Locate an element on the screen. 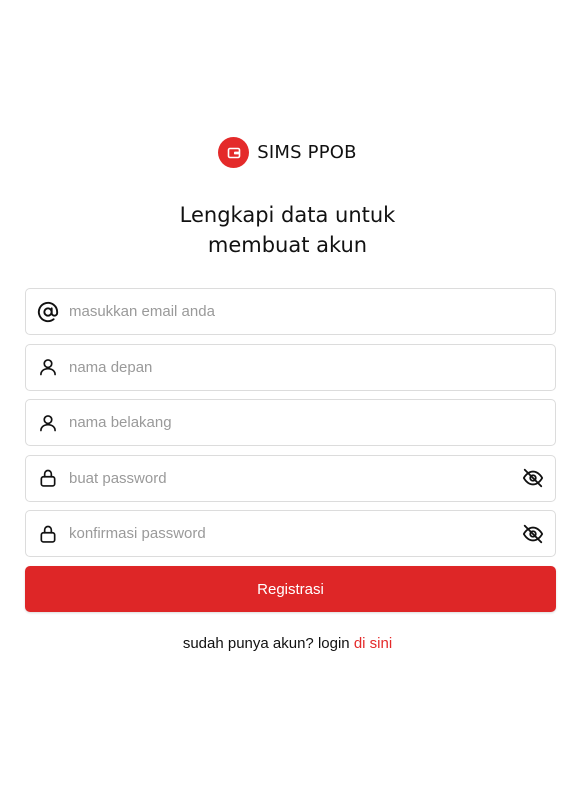 This screenshot has height=803, width=575. brand-header: SIMS PPOB is located at coordinates (287, 152).